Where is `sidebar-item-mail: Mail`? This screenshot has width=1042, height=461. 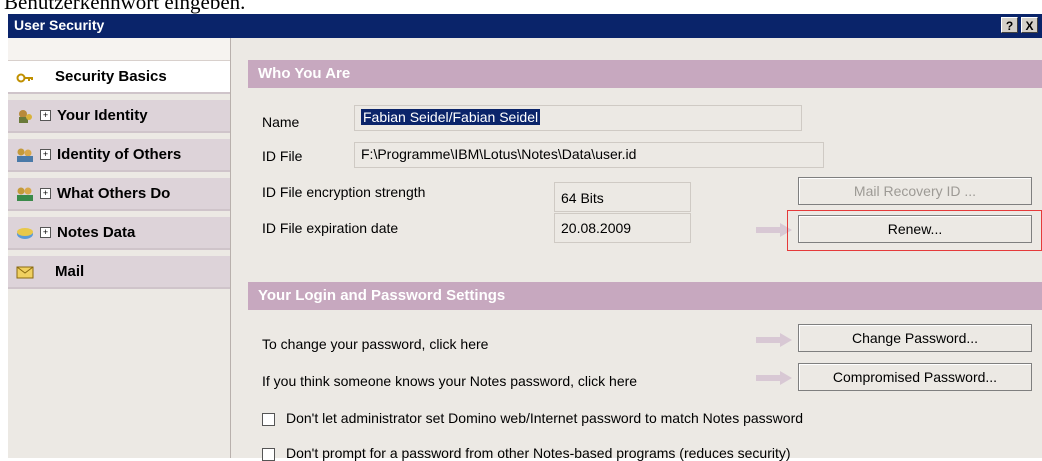
sidebar-item-mail: Mail is located at coordinates (119, 272).